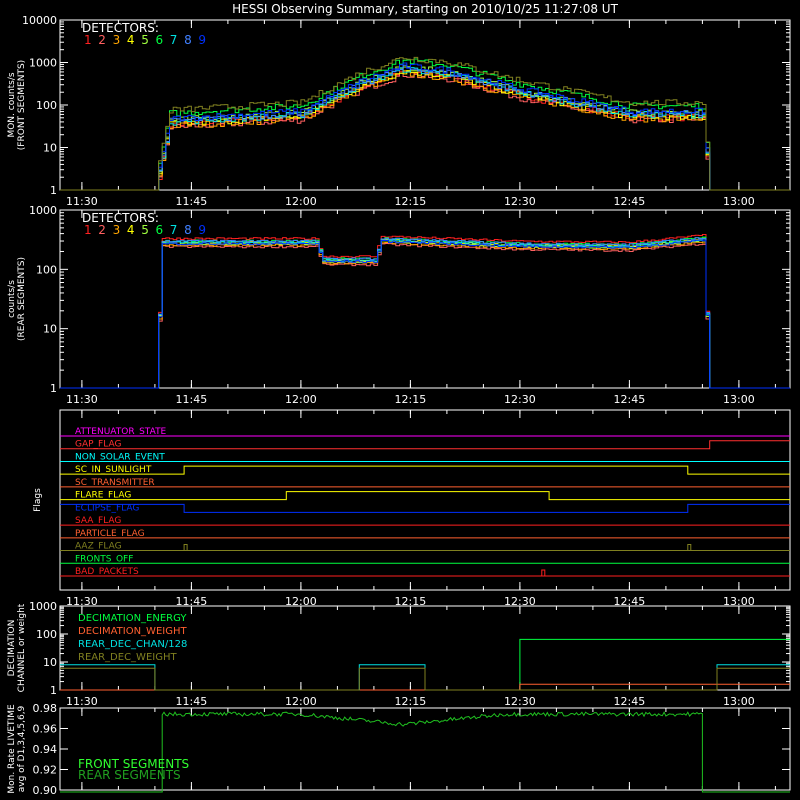 Image resolution: width=800 pixels, height=800 pixels. Describe the element at coordinates (202, 40) in the screenshot. I see `panel-0-detector-9: 9` at that location.